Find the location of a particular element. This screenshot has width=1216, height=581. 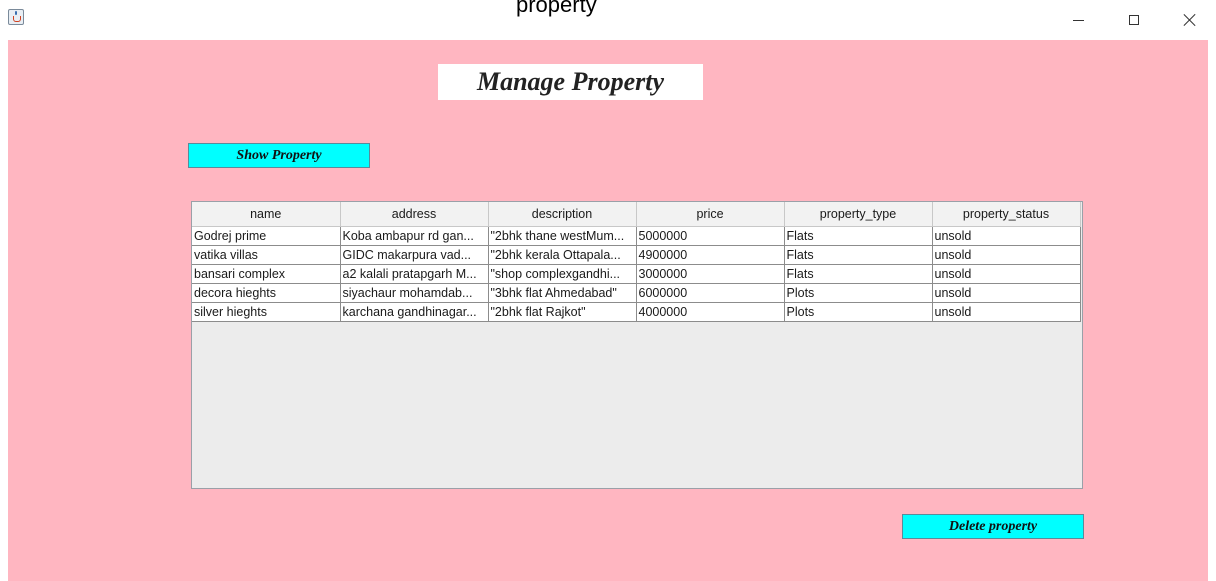

column-header-property-type: property_type is located at coordinates (858, 214).